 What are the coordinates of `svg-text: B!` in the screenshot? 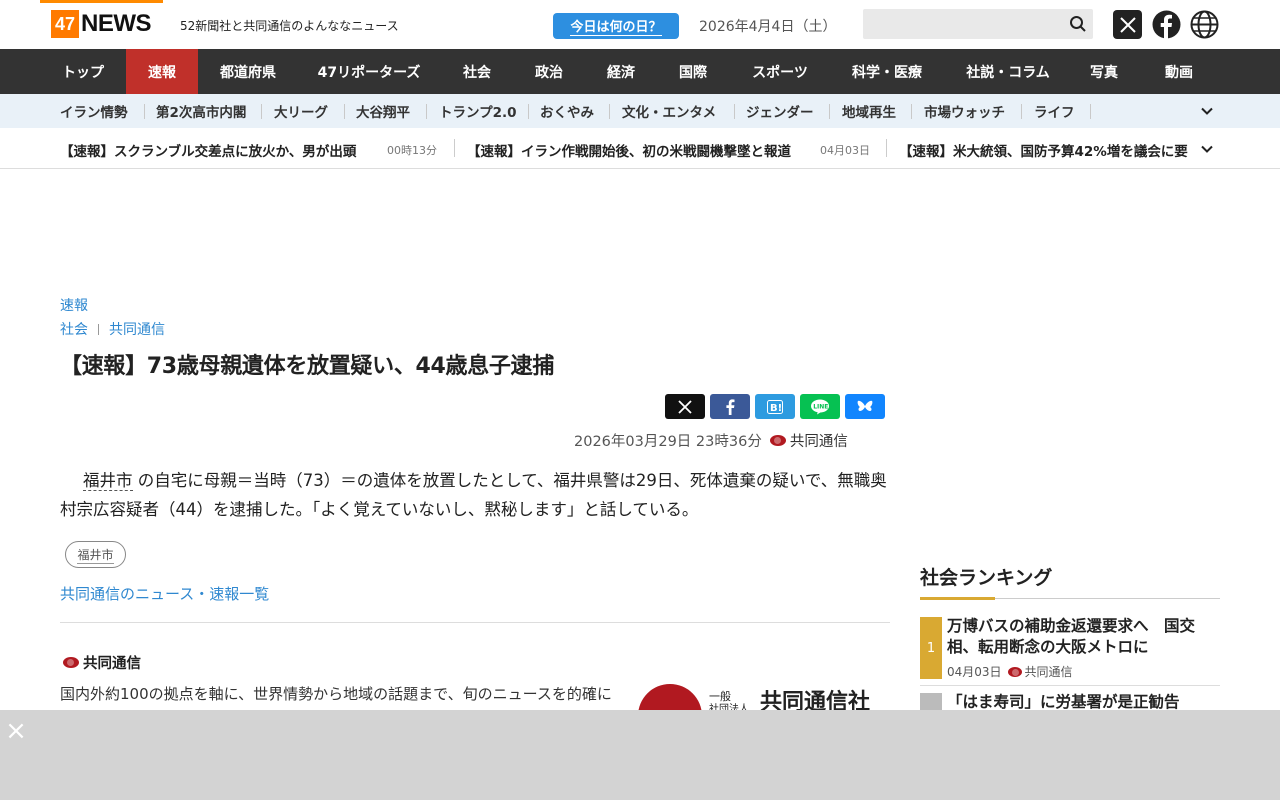 It's located at (776, 408).